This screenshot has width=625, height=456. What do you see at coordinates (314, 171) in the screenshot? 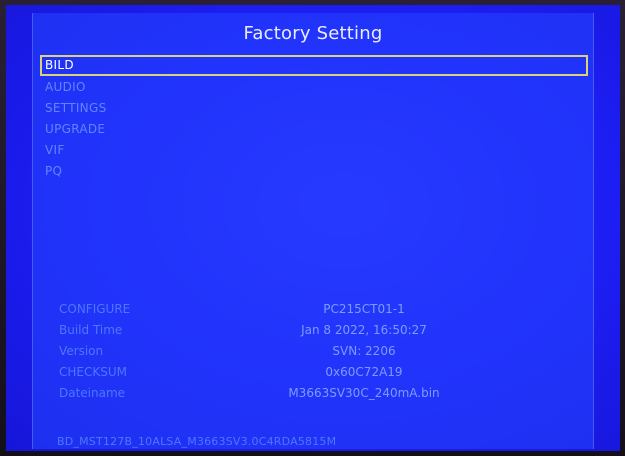
I see `menu-item-pq: PQ` at bounding box center [314, 171].